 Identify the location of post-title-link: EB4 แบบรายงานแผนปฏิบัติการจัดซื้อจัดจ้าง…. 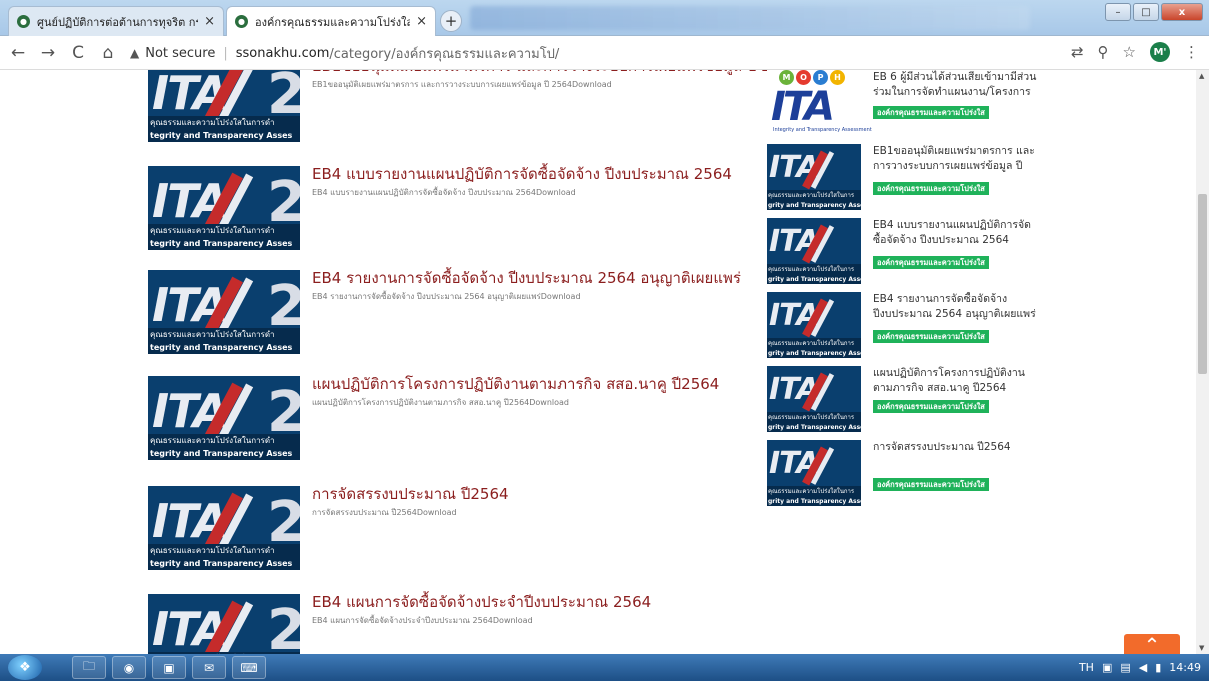
(522, 174).